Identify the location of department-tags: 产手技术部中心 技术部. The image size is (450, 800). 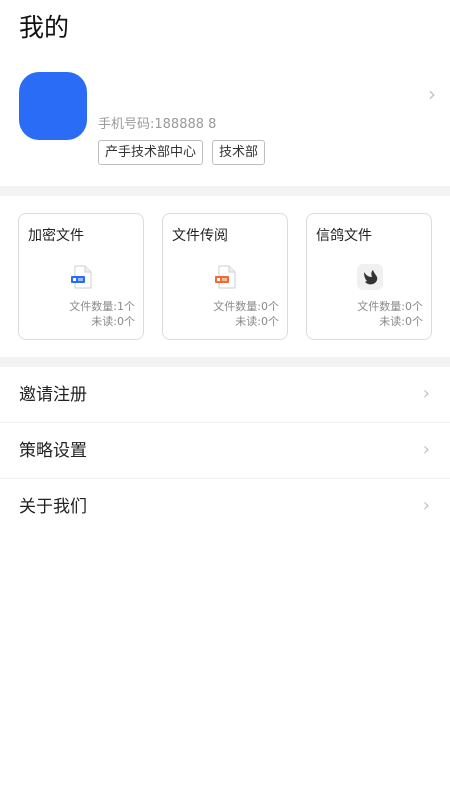
(182, 152).